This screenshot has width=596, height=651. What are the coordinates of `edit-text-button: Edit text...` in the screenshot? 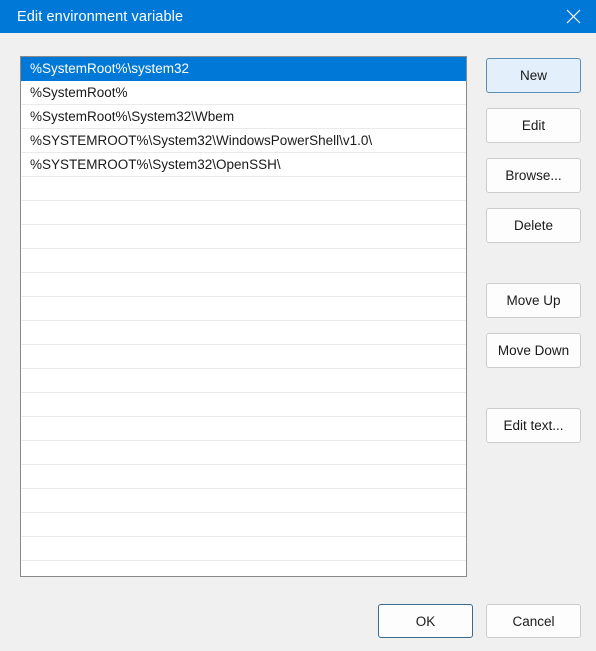 It's located at (533, 425).